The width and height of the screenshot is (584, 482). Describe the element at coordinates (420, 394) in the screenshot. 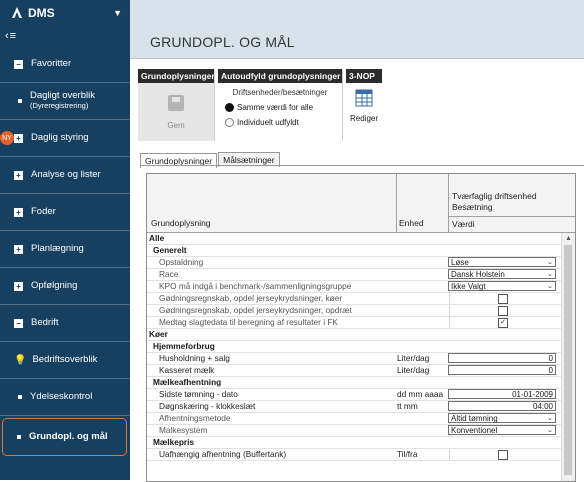

I see `row-unit: dd mm aaaa` at that location.